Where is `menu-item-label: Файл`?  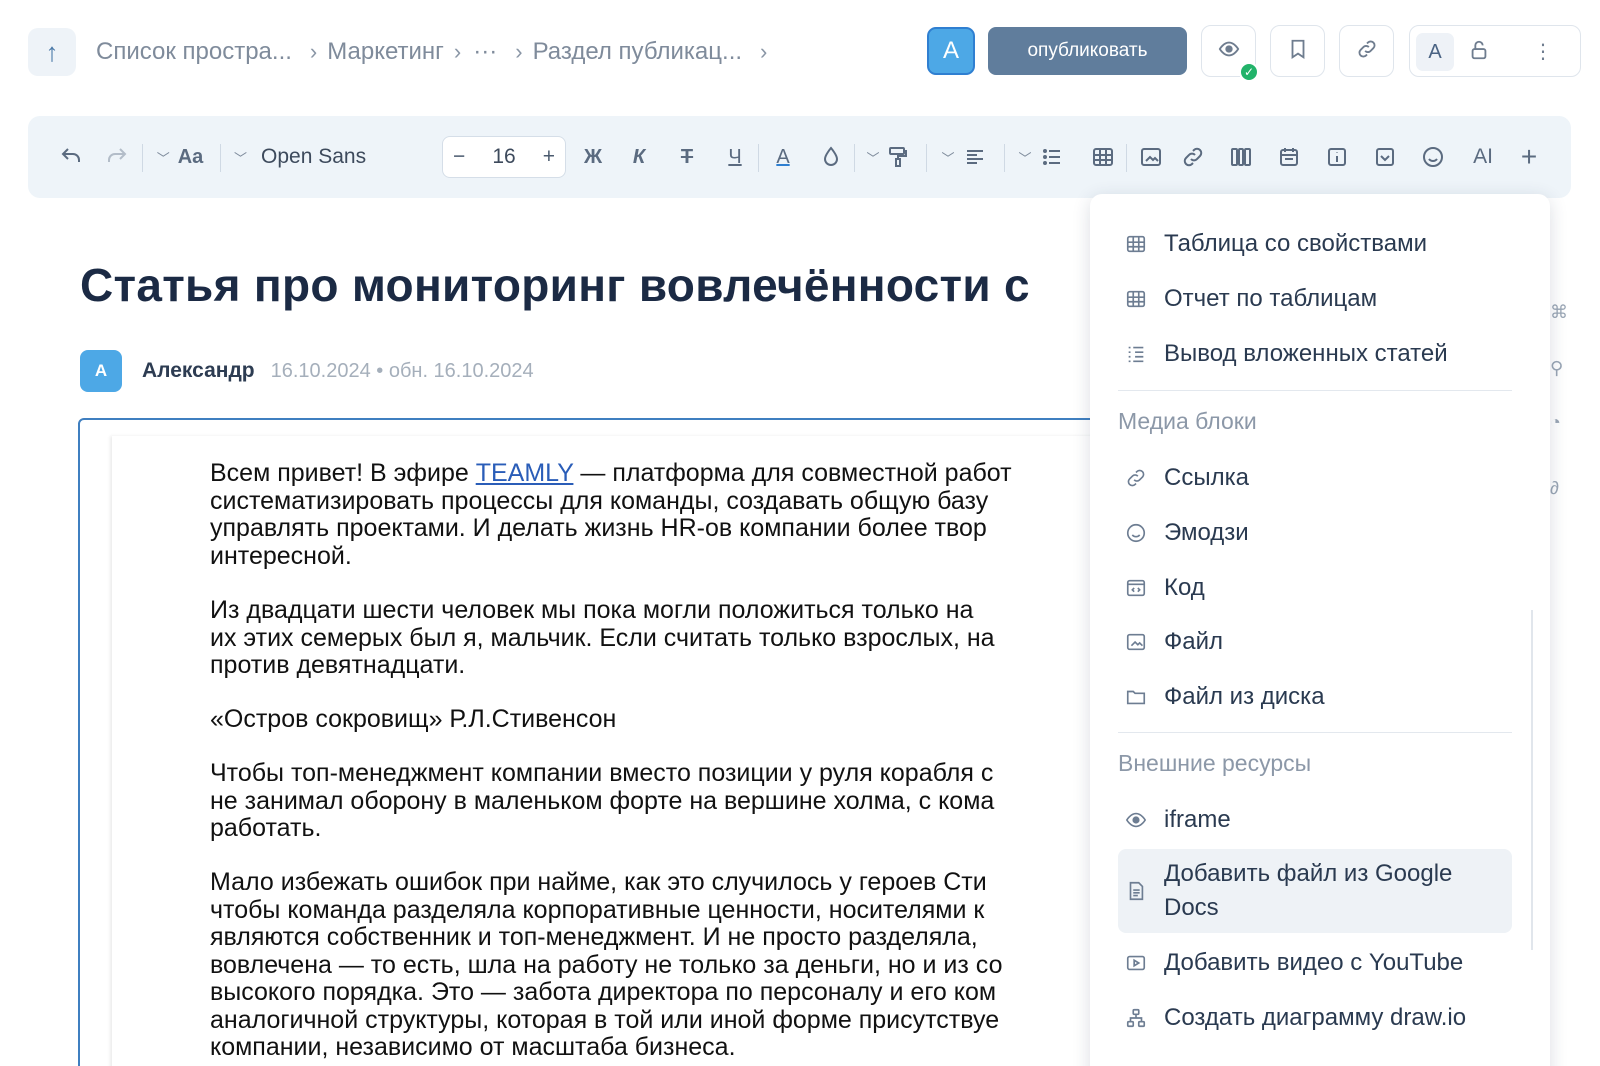 menu-item-label: Файл is located at coordinates (1194, 641).